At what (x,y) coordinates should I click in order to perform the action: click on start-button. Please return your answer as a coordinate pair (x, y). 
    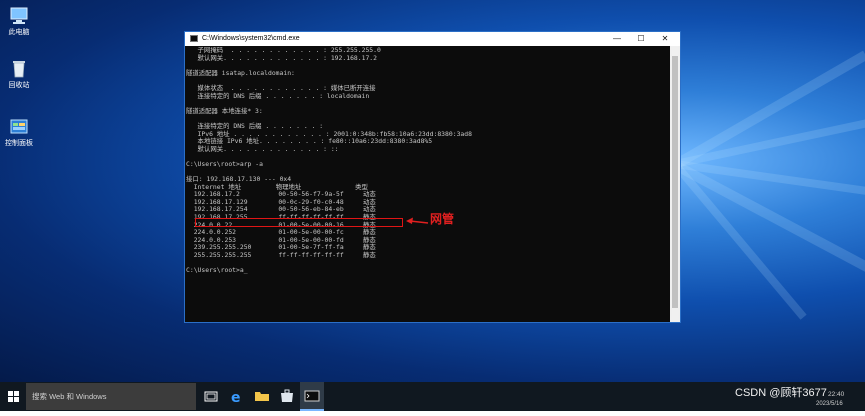
    Looking at the image, I should click on (13, 396).